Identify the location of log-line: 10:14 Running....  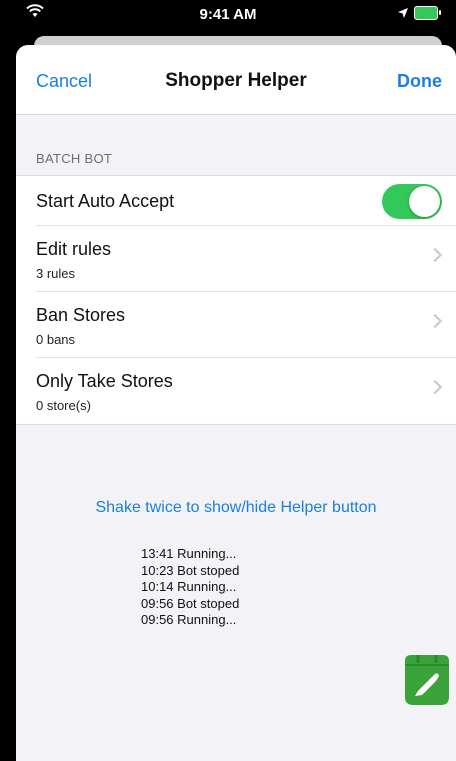
(189, 586).